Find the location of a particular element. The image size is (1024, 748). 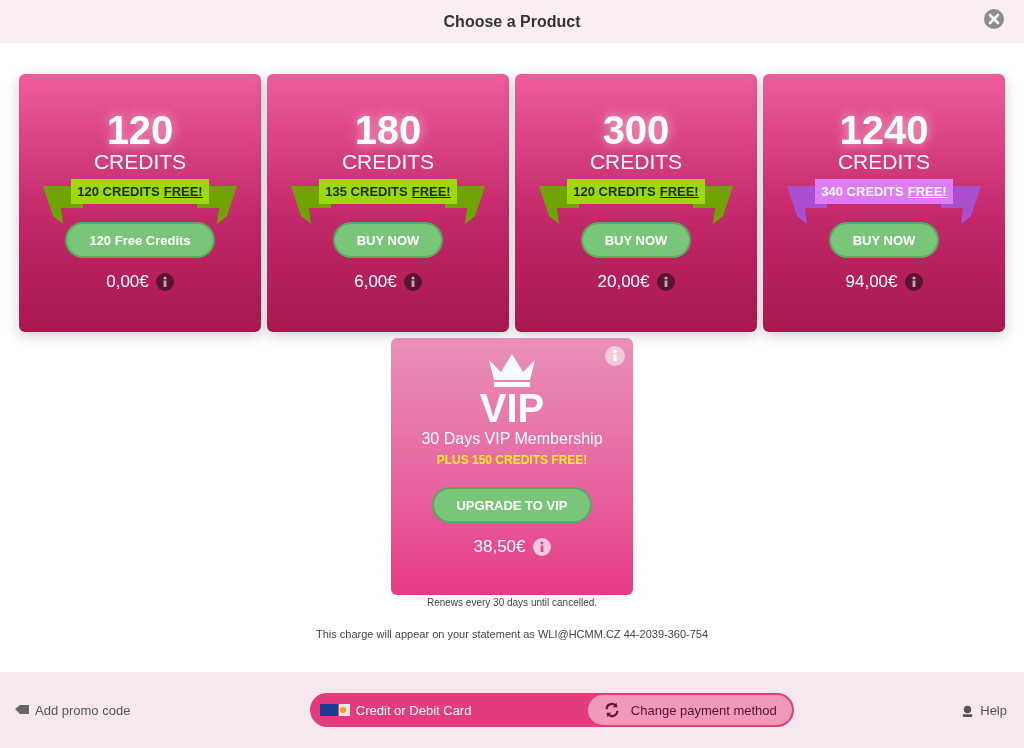

crown-icon is located at coordinates (512, 370).